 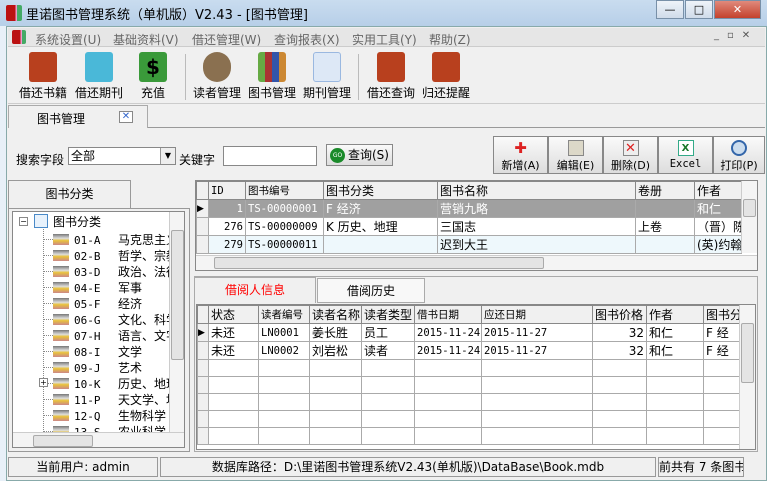 What do you see at coordinates (718, 208) in the screenshot?
I see `table-cell: 和仁` at bounding box center [718, 208].